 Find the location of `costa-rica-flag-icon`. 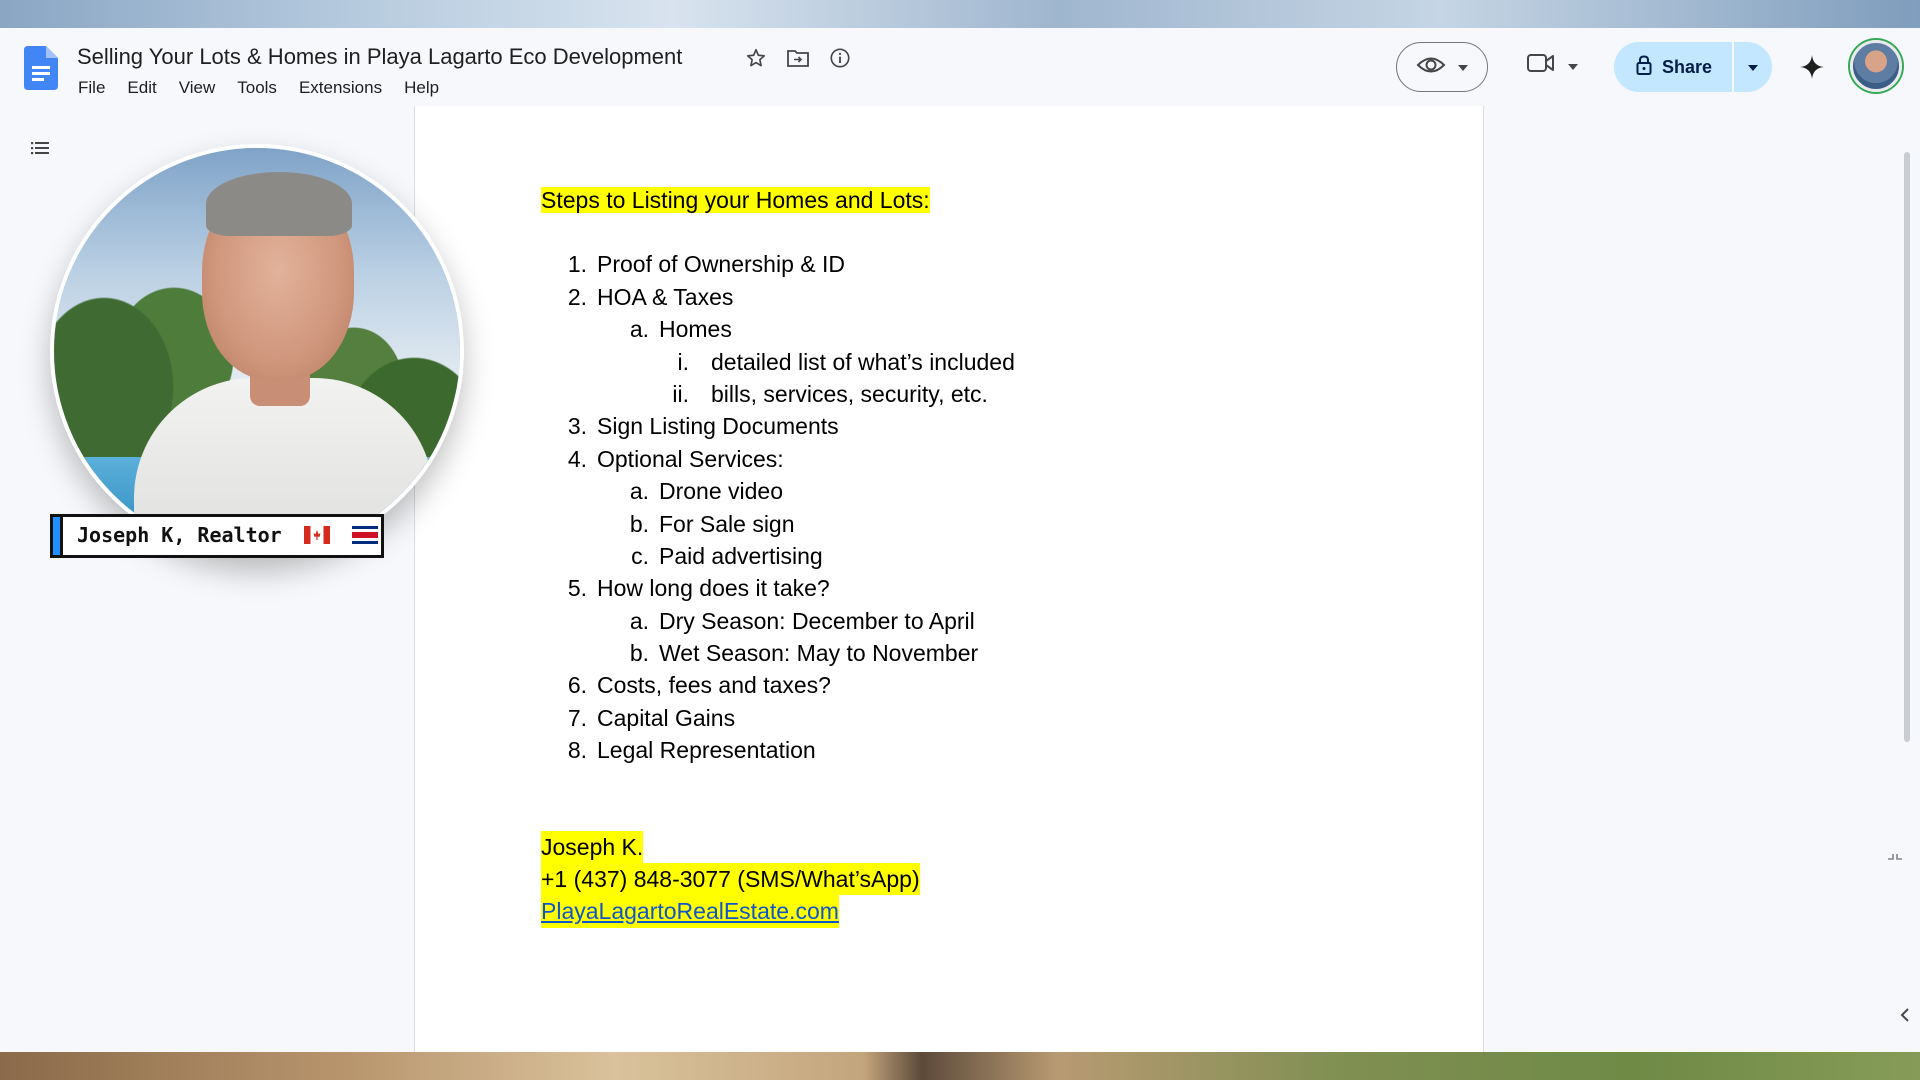

costa-rica-flag-icon is located at coordinates (364, 537).